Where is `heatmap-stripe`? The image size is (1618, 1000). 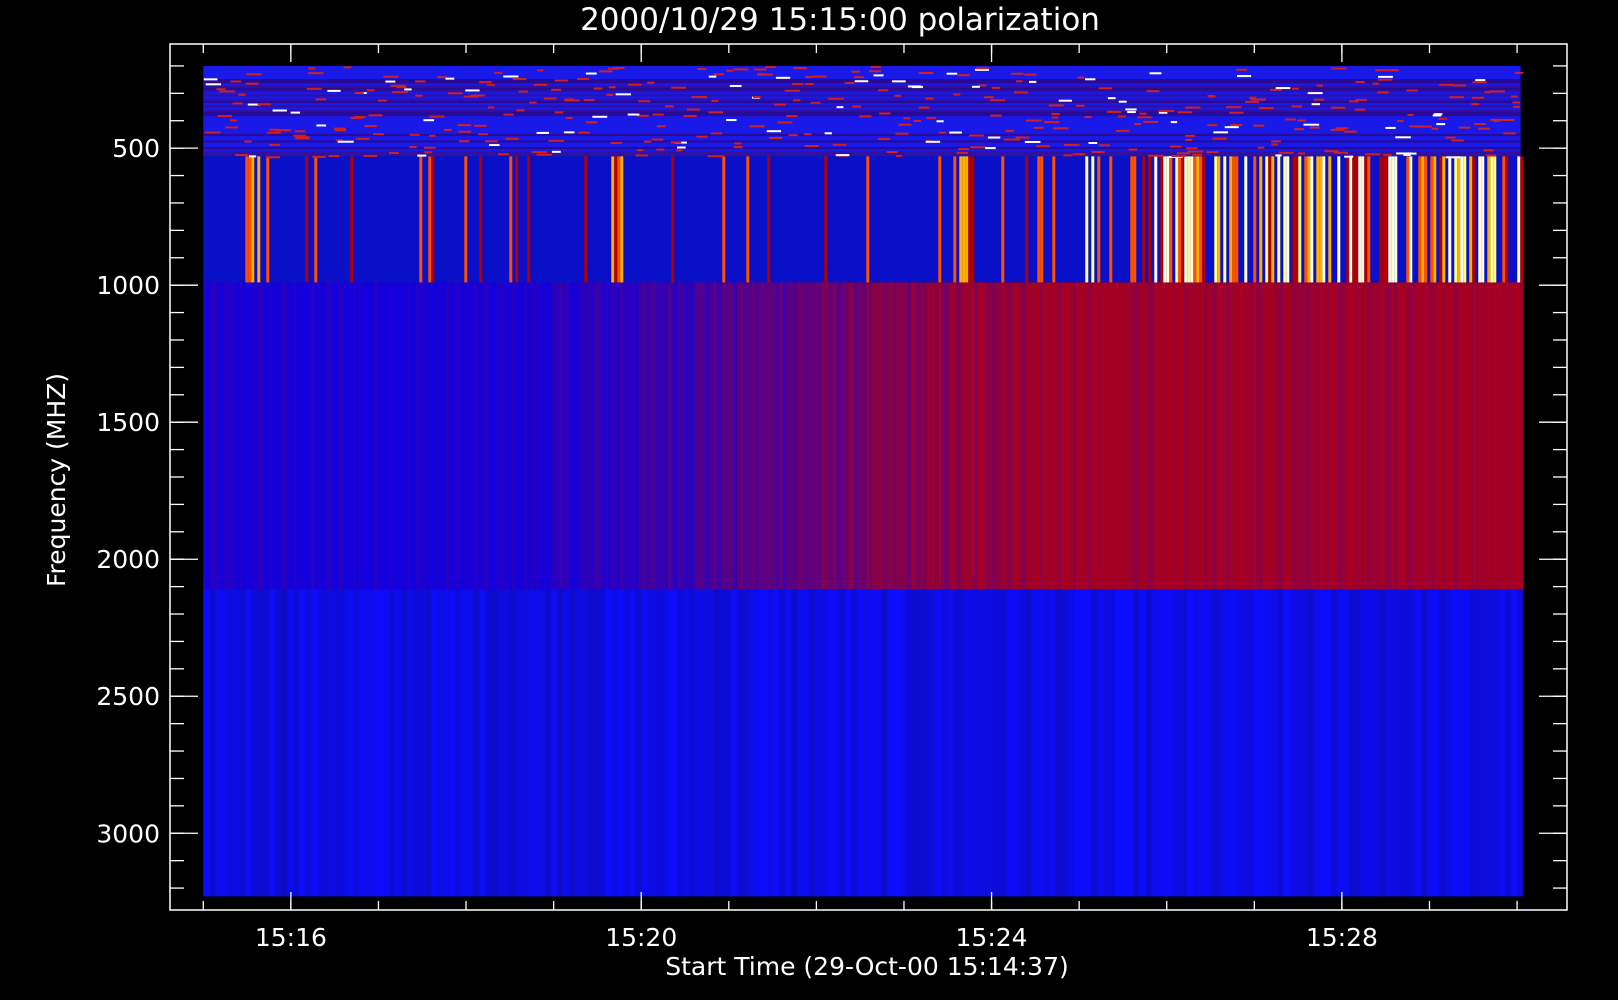
heatmap-stripe is located at coordinates (862, 148).